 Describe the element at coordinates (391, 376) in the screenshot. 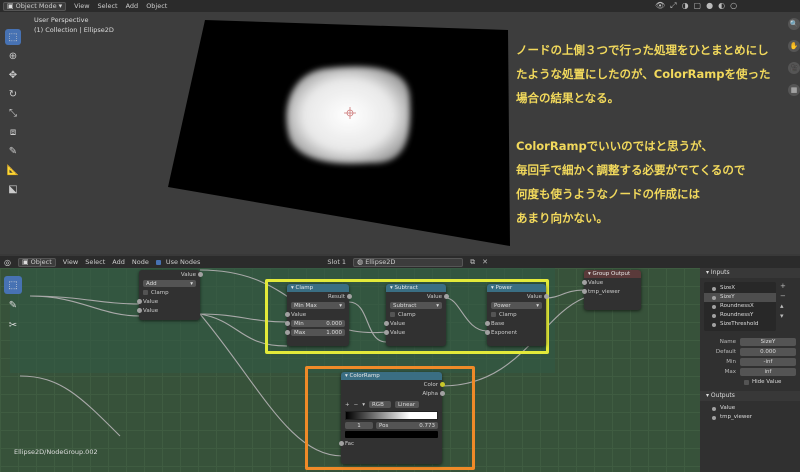

I see `node-header: ▾ ColorRamp` at that location.